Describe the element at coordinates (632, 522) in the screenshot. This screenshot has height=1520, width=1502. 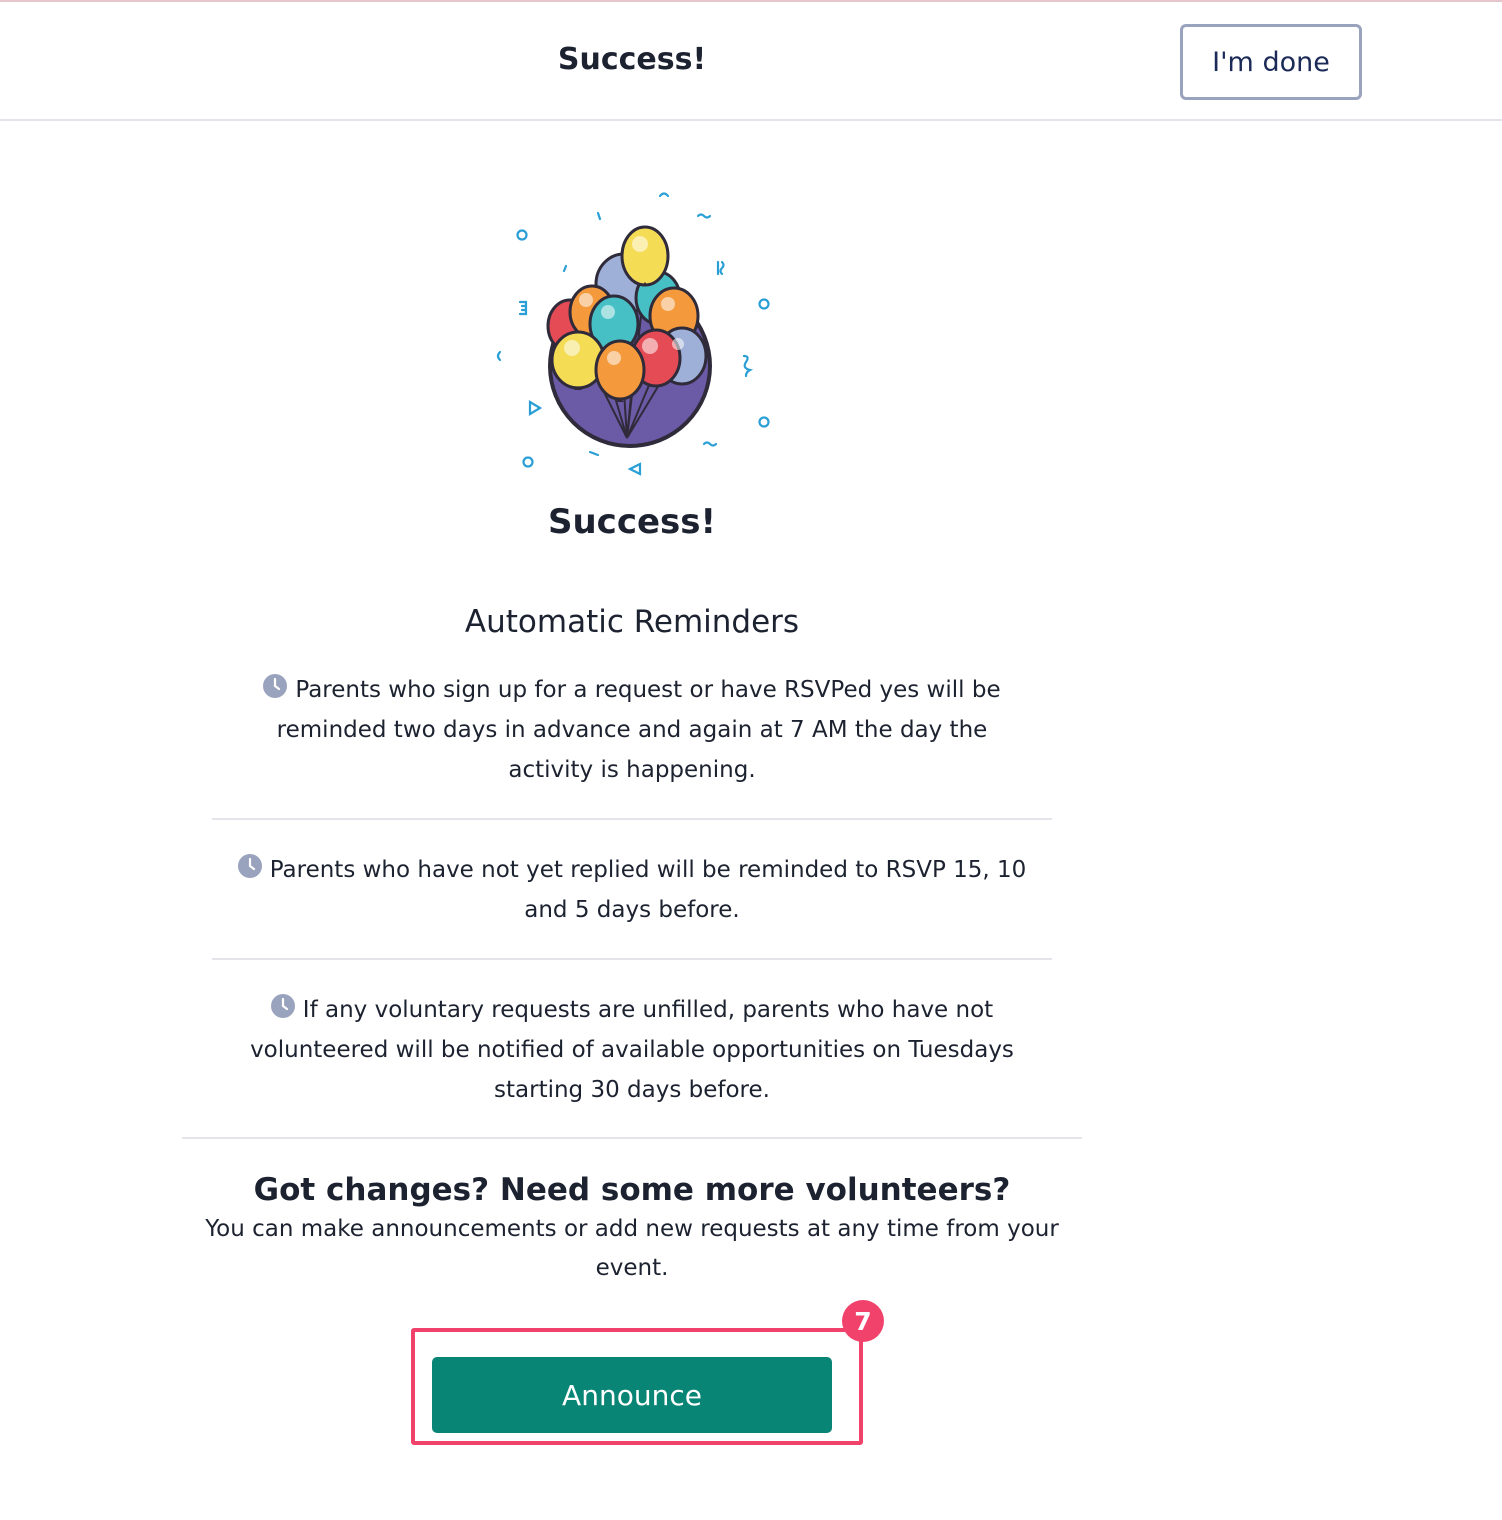
I see `success-title: Success!` at that location.